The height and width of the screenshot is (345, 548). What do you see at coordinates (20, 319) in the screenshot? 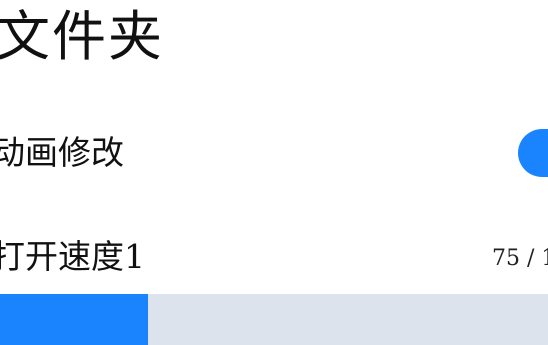
I see `open-speed-slider-cap` at bounding box center [20, 319].